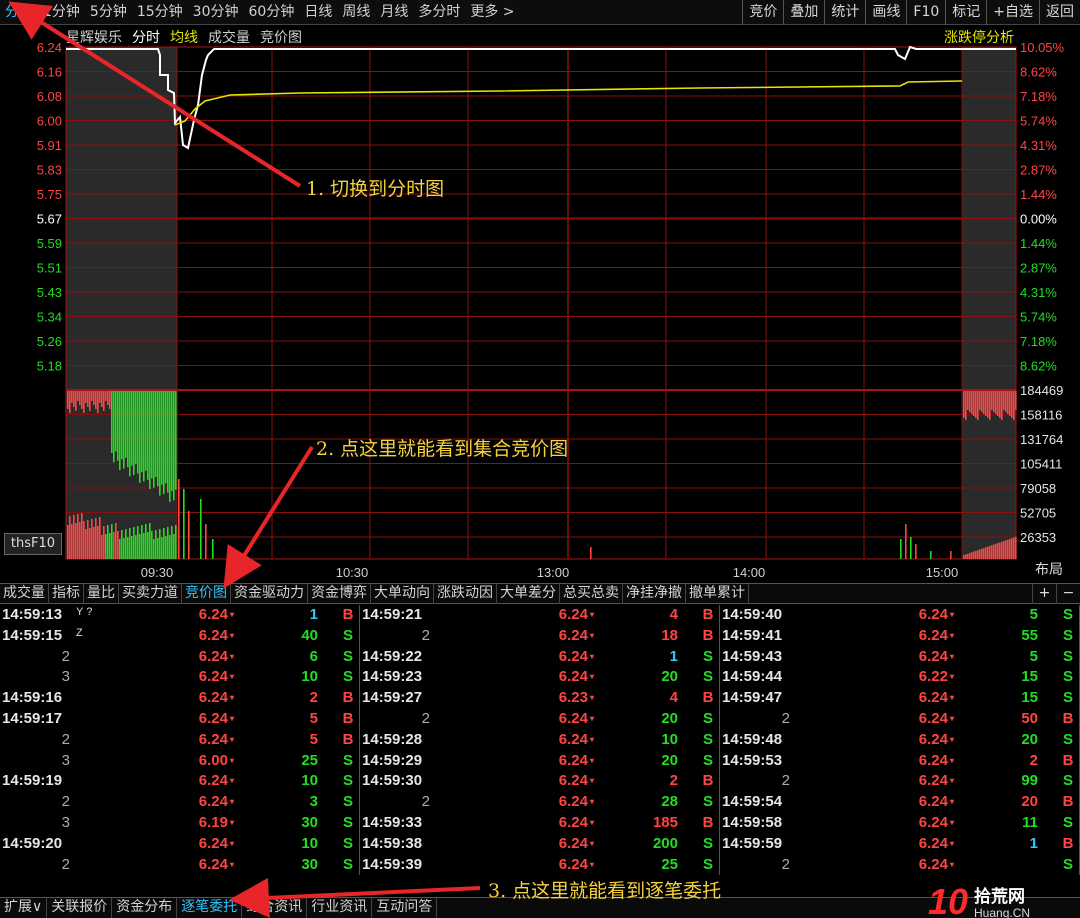  What do you see at coordinates (309, 760) in the screenshot?
I see `trade-volume: 25` at bounding box center [309, 760].